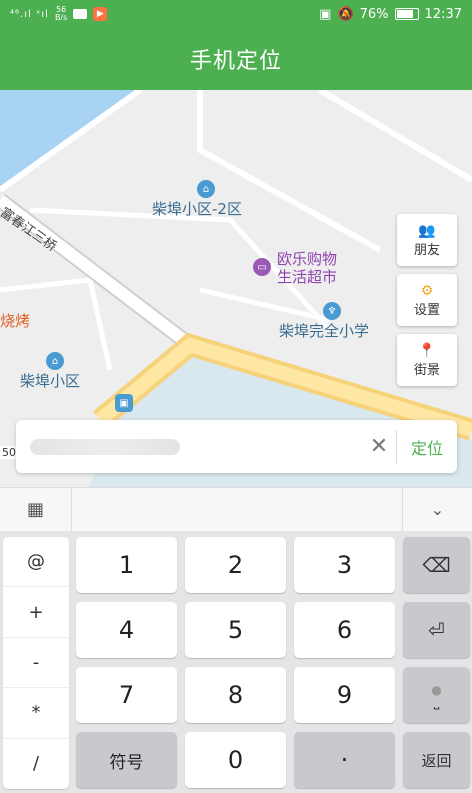 The width and height of the screenshot is (472, 793). I want to click on key-9: 9, so click(344, 695).